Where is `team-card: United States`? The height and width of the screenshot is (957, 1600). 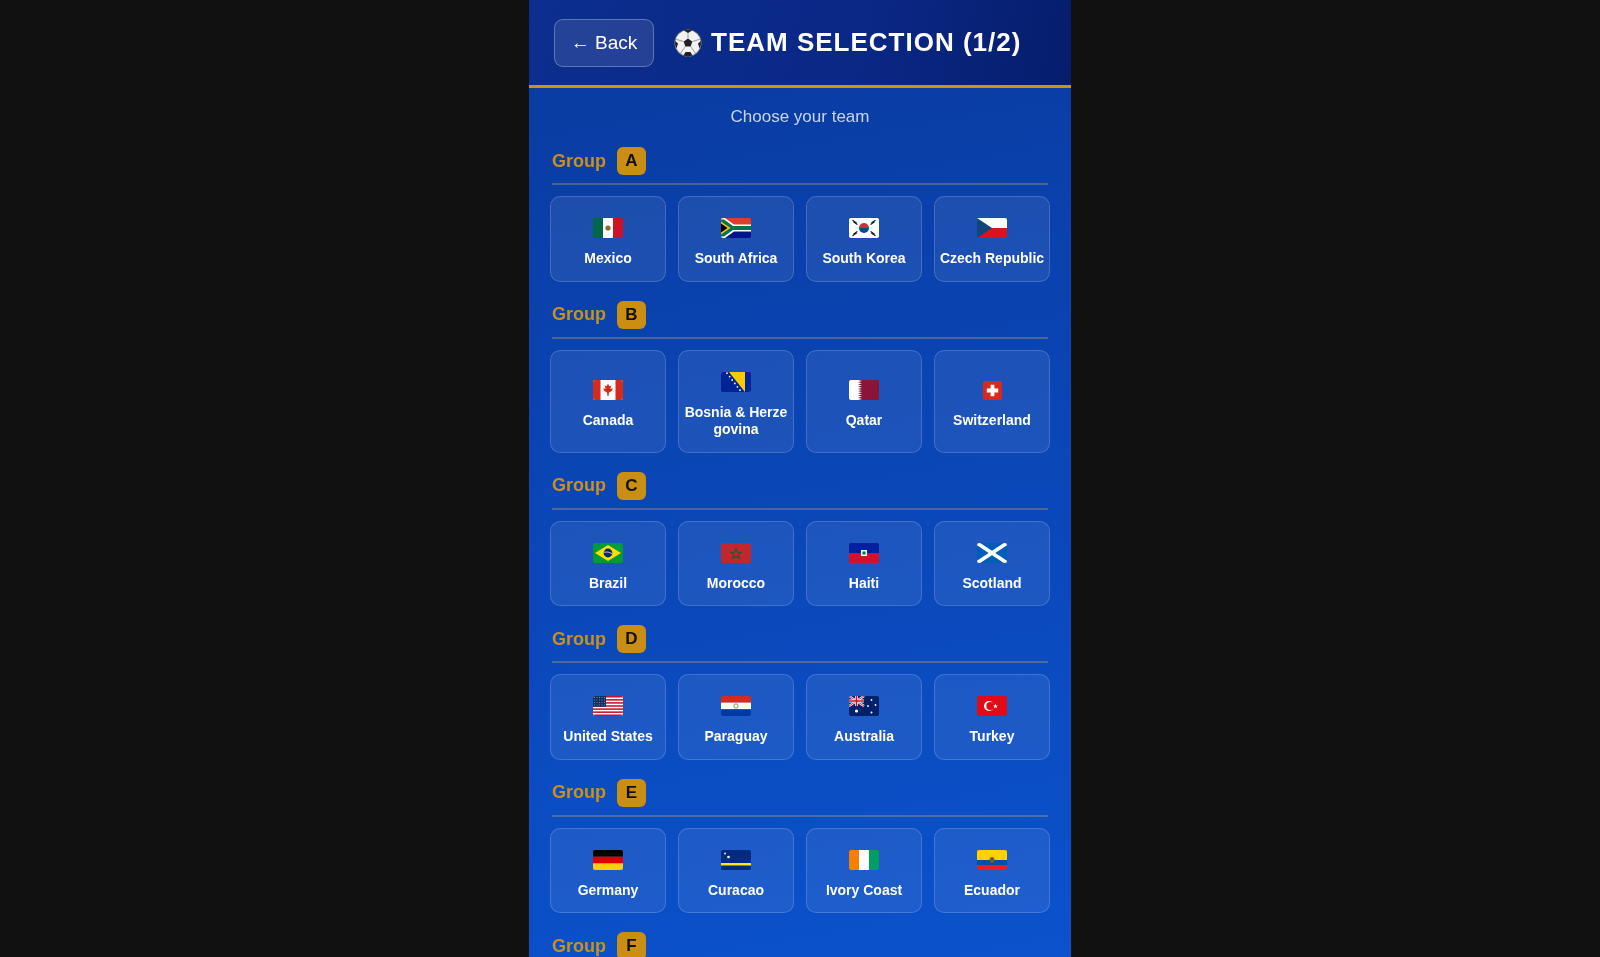
team-card: United States is located at coordinates (608, 717).